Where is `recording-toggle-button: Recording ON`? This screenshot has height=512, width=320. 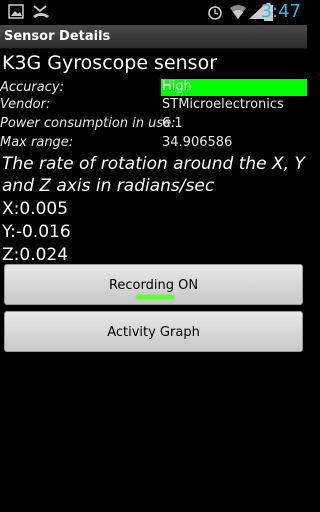 recording-toggle-button: Recording ON is located at coordinates (153, 284).